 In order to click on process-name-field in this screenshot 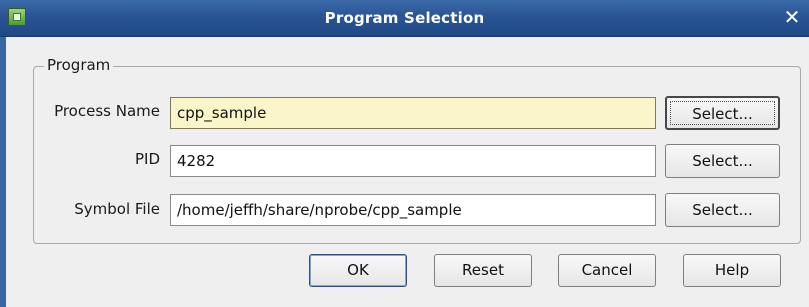, I will do `click(413, 113)`.